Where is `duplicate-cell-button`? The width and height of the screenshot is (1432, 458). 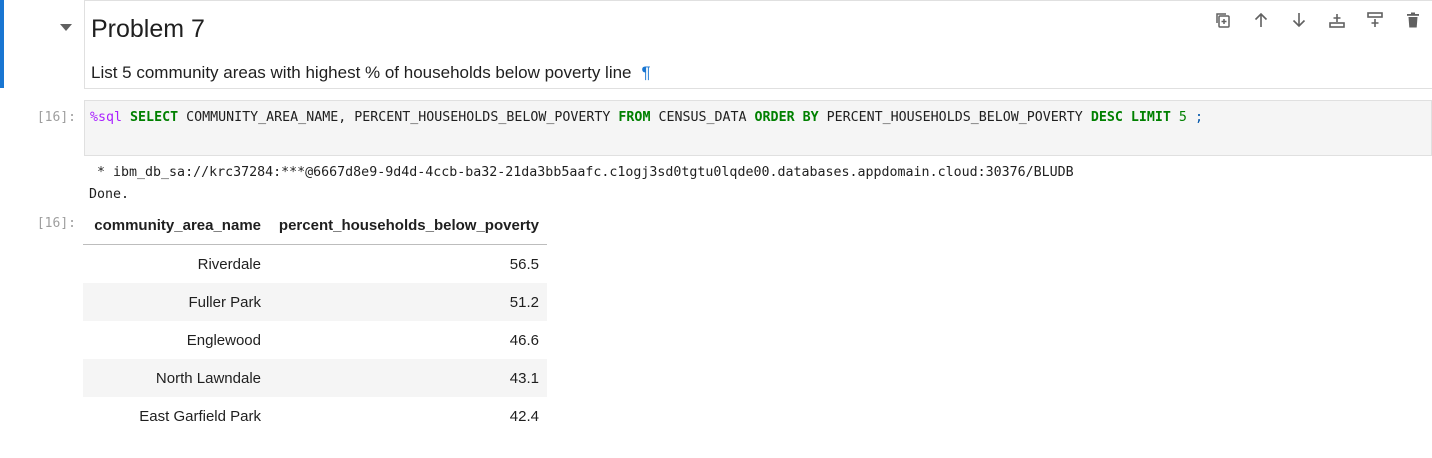 duplicate-cell-button is located at coordinates (1223, 20).